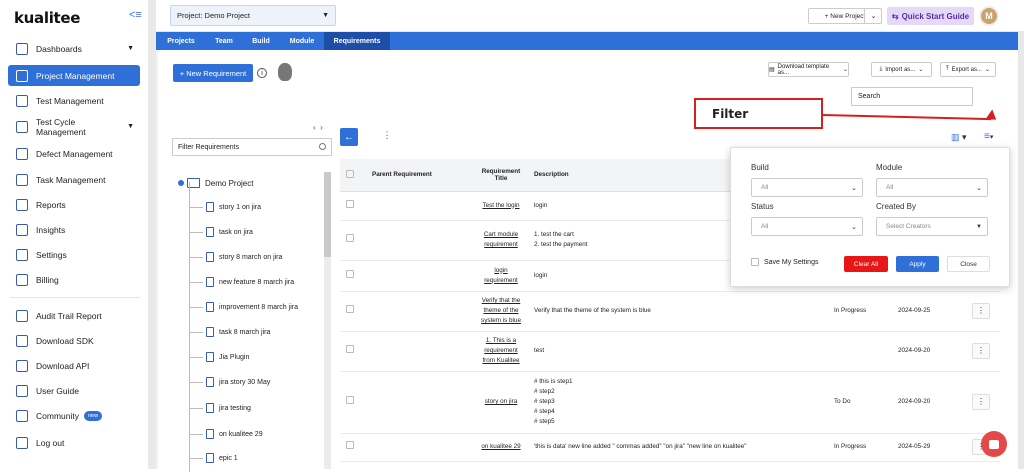 Image resolution: width=1024 pixels, height=472 pixels. I want to click on status-select: All ⌄, so click(807, 226).